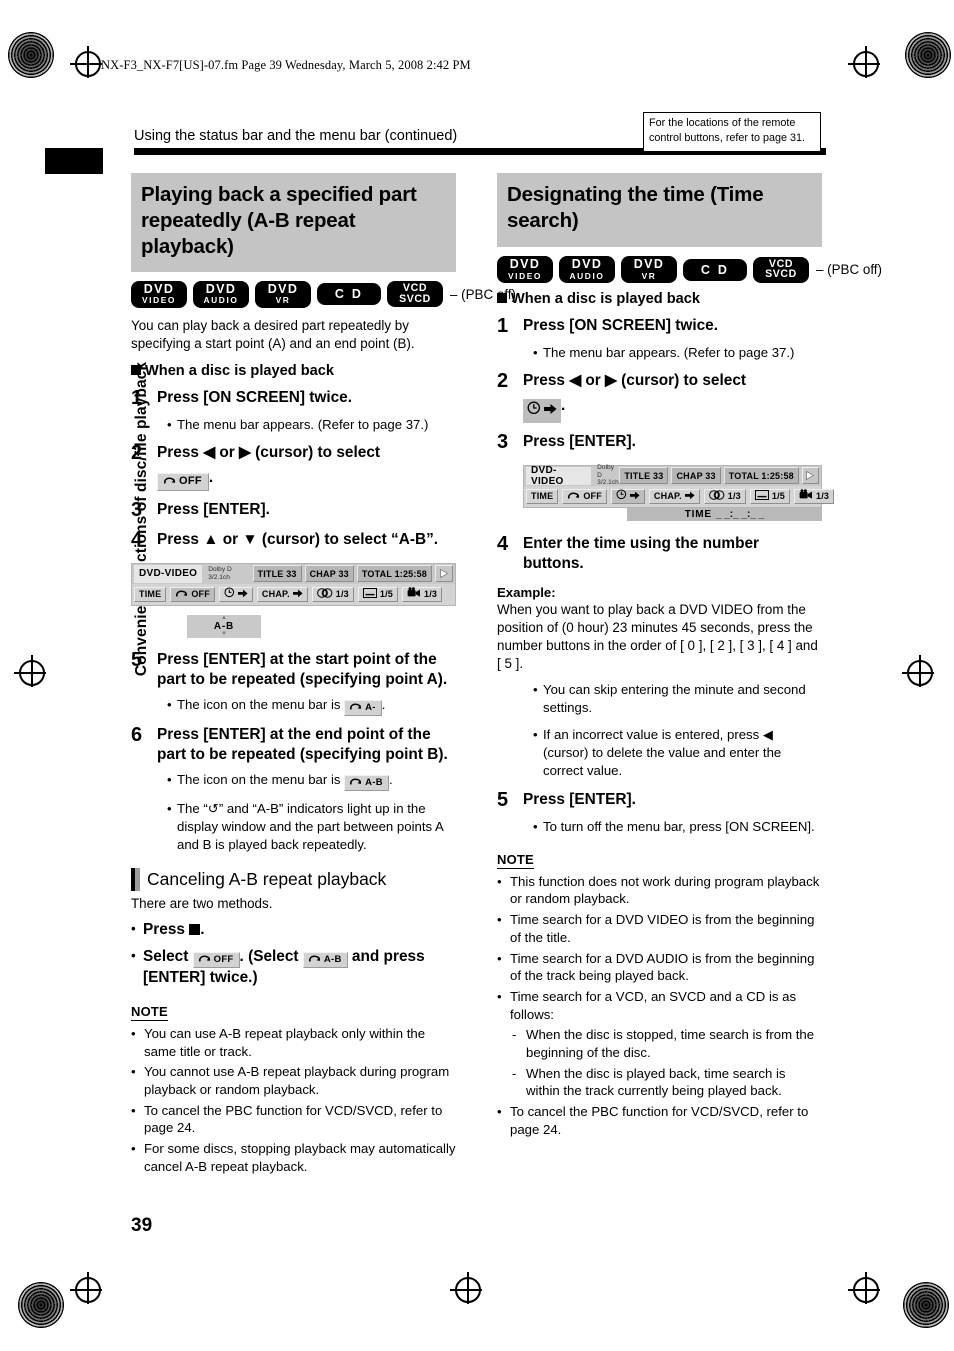 This screenshot has height=1351, width=954. What do you see at coordinates (202, 929) in the screenshot?
I see `bullet1-after: .` at bounding box center [202, 929].